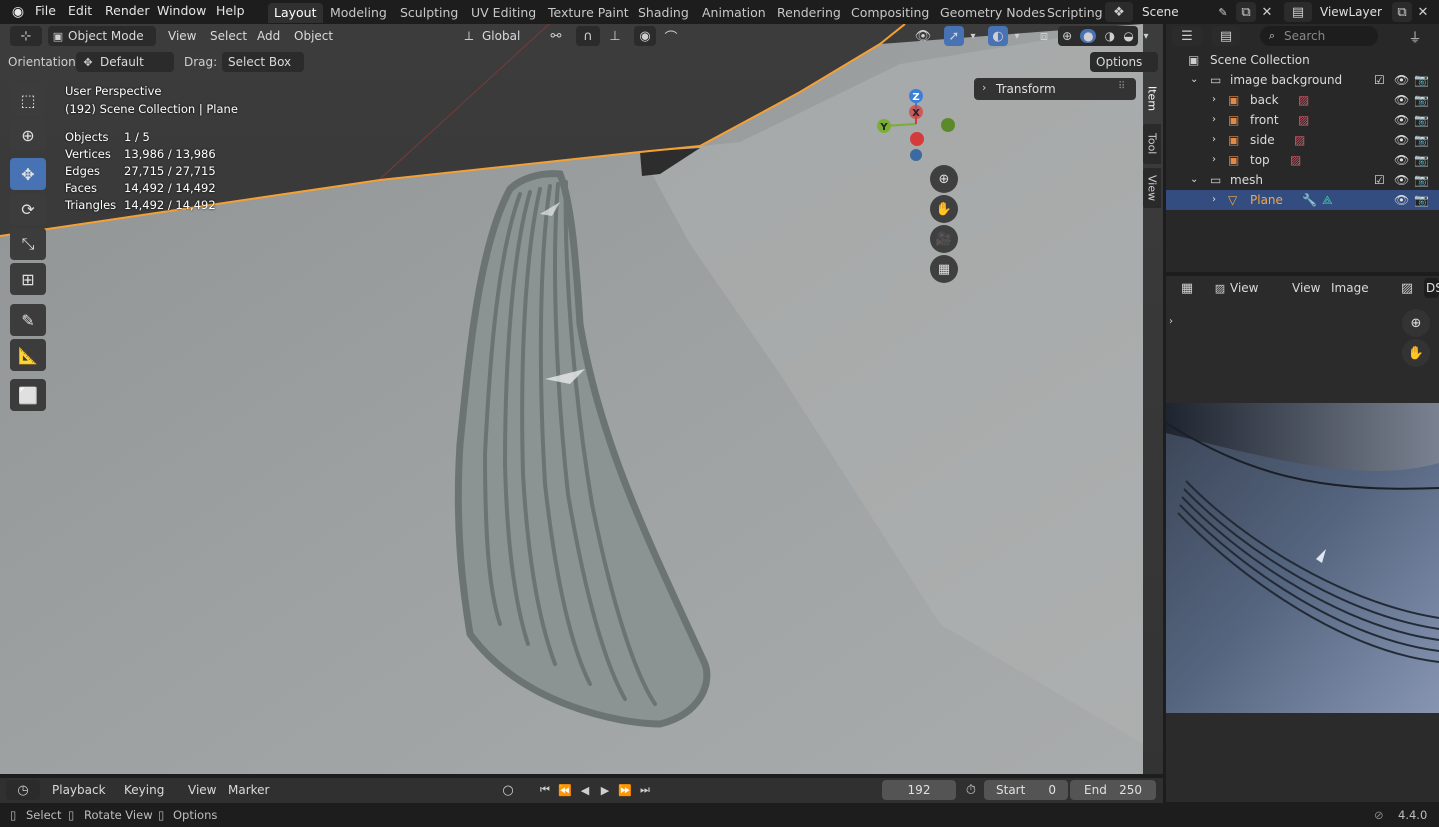  Describe the element at coordinates (28, 135) in the screenshot. I see `cursor-tool: ⊕` at that location.